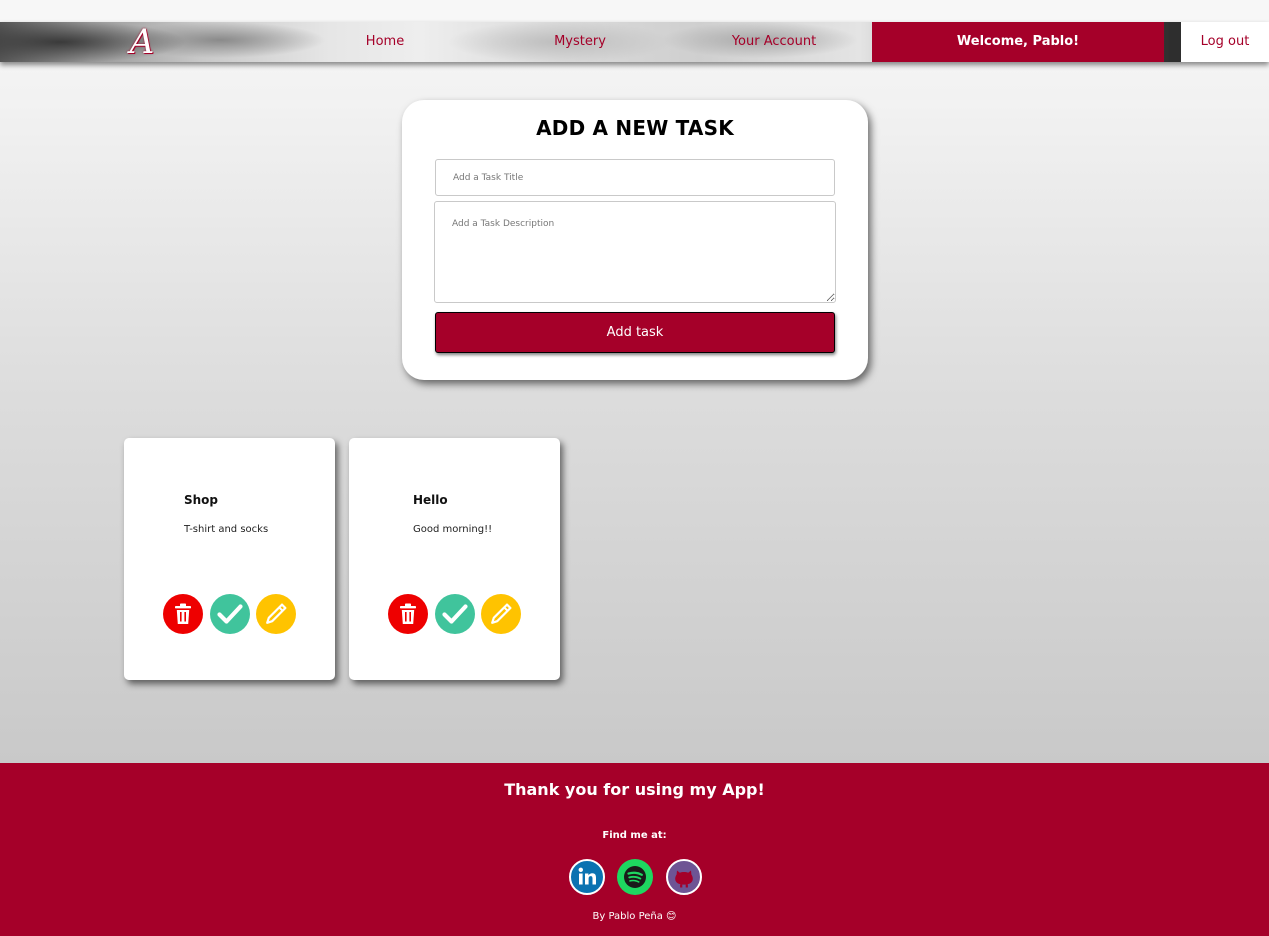 Image resolution: width=1269 pixels, height=936 pixels. Describe the element at coordinates (385, 42) in the screenshot. I see `nav-link-home: Home` at that location.